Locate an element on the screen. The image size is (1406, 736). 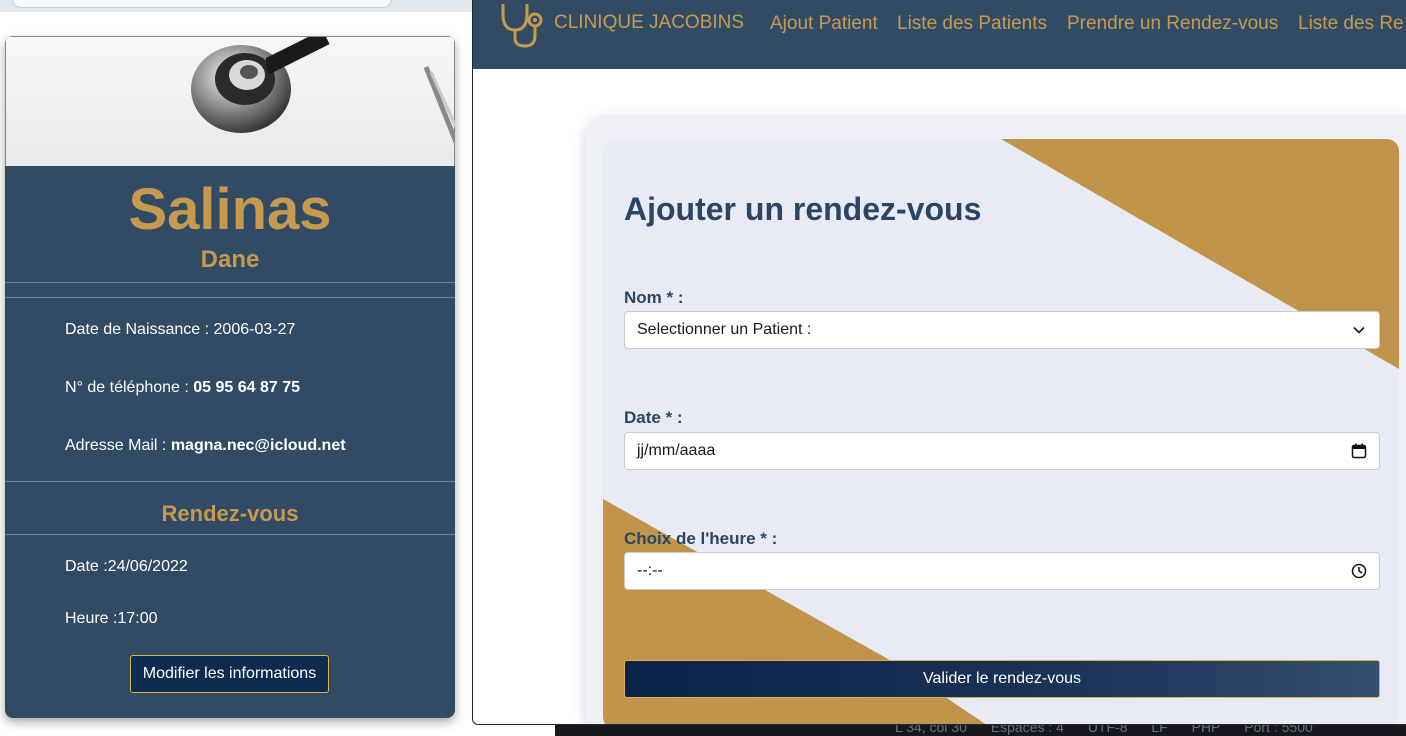
appointment-date: Date :24/06/2022 is located at coordinates (126, 566).